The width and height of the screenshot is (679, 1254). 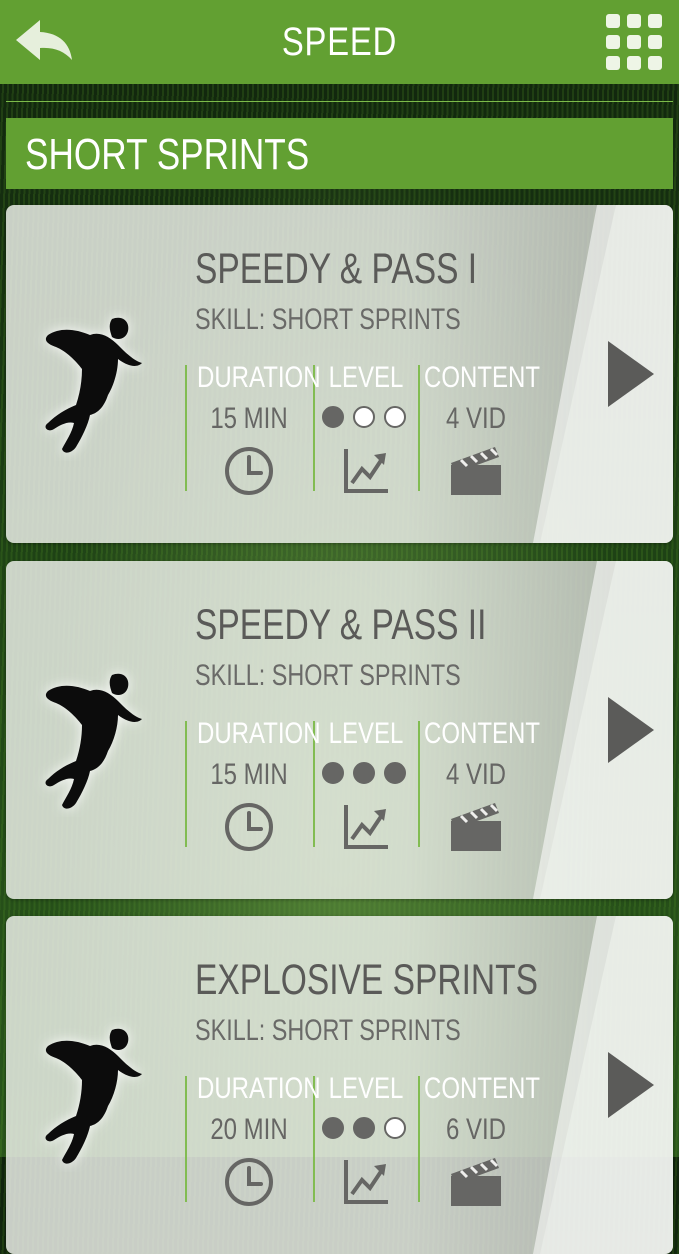 What do you see at coordinates (476, 1129) in the screenshot?
I see `content-value: 6 VID` at bounding box center [476, 1129].